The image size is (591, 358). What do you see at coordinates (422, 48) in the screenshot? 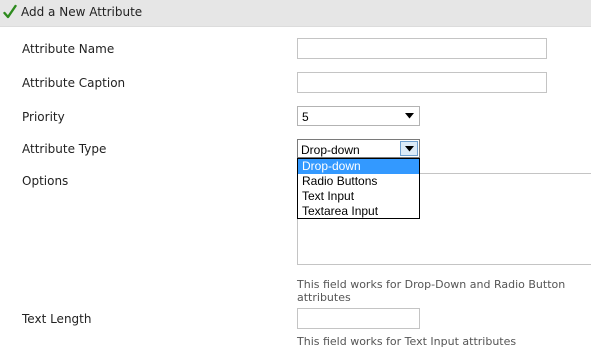
I see `attribute-name-input` at bounding box center [422, 48].